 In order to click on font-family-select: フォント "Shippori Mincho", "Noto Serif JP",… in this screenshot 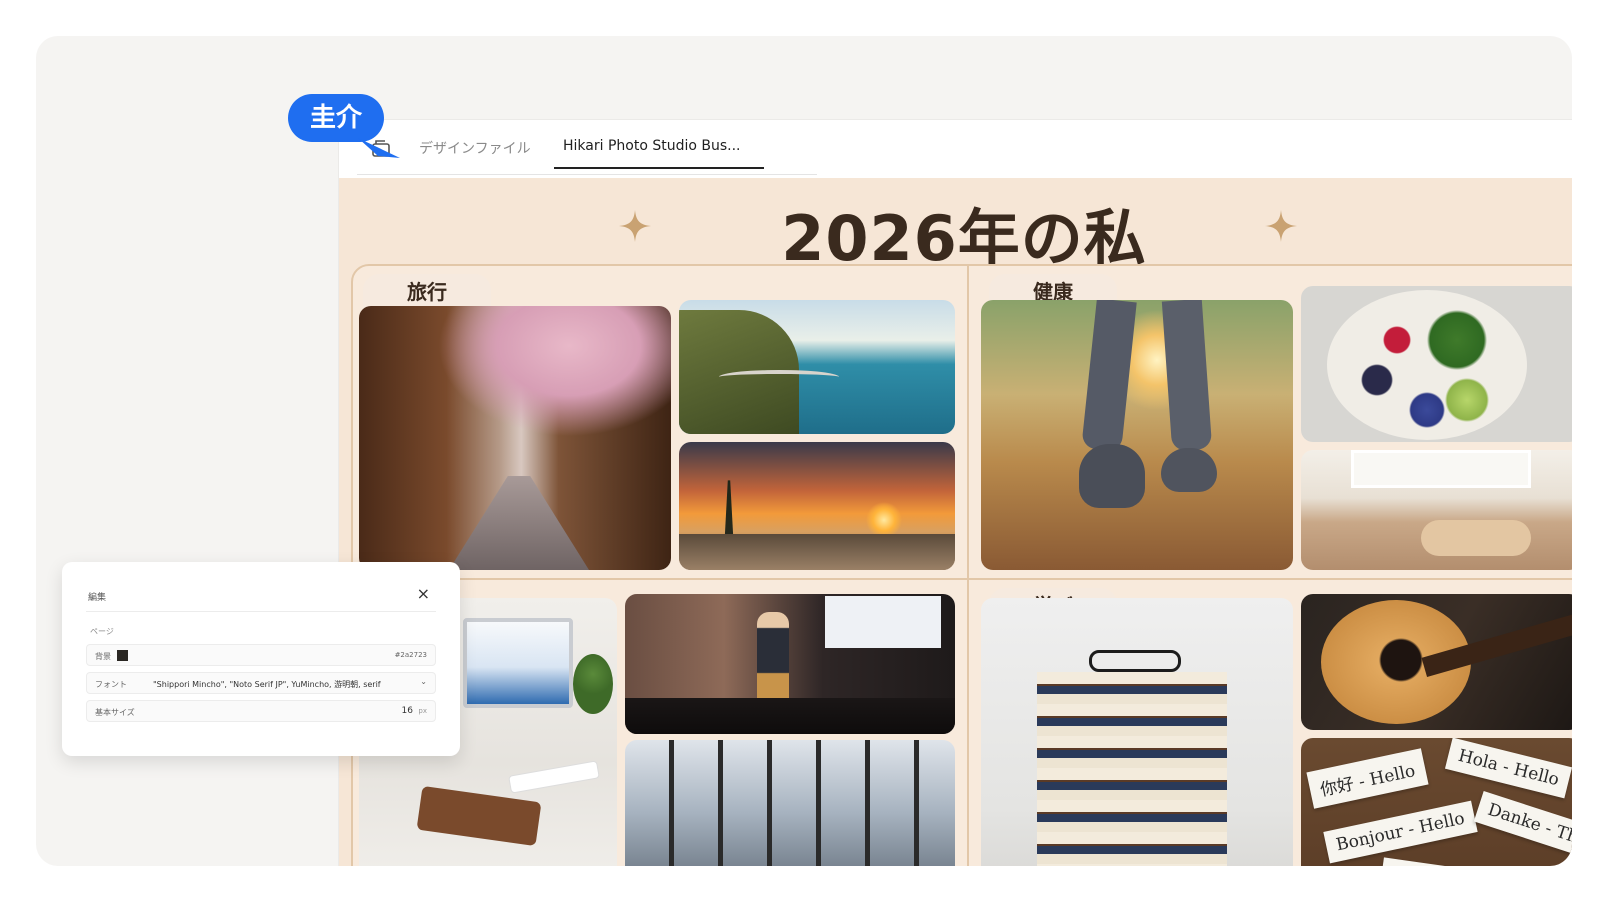, I will do `click(261, 683)`.